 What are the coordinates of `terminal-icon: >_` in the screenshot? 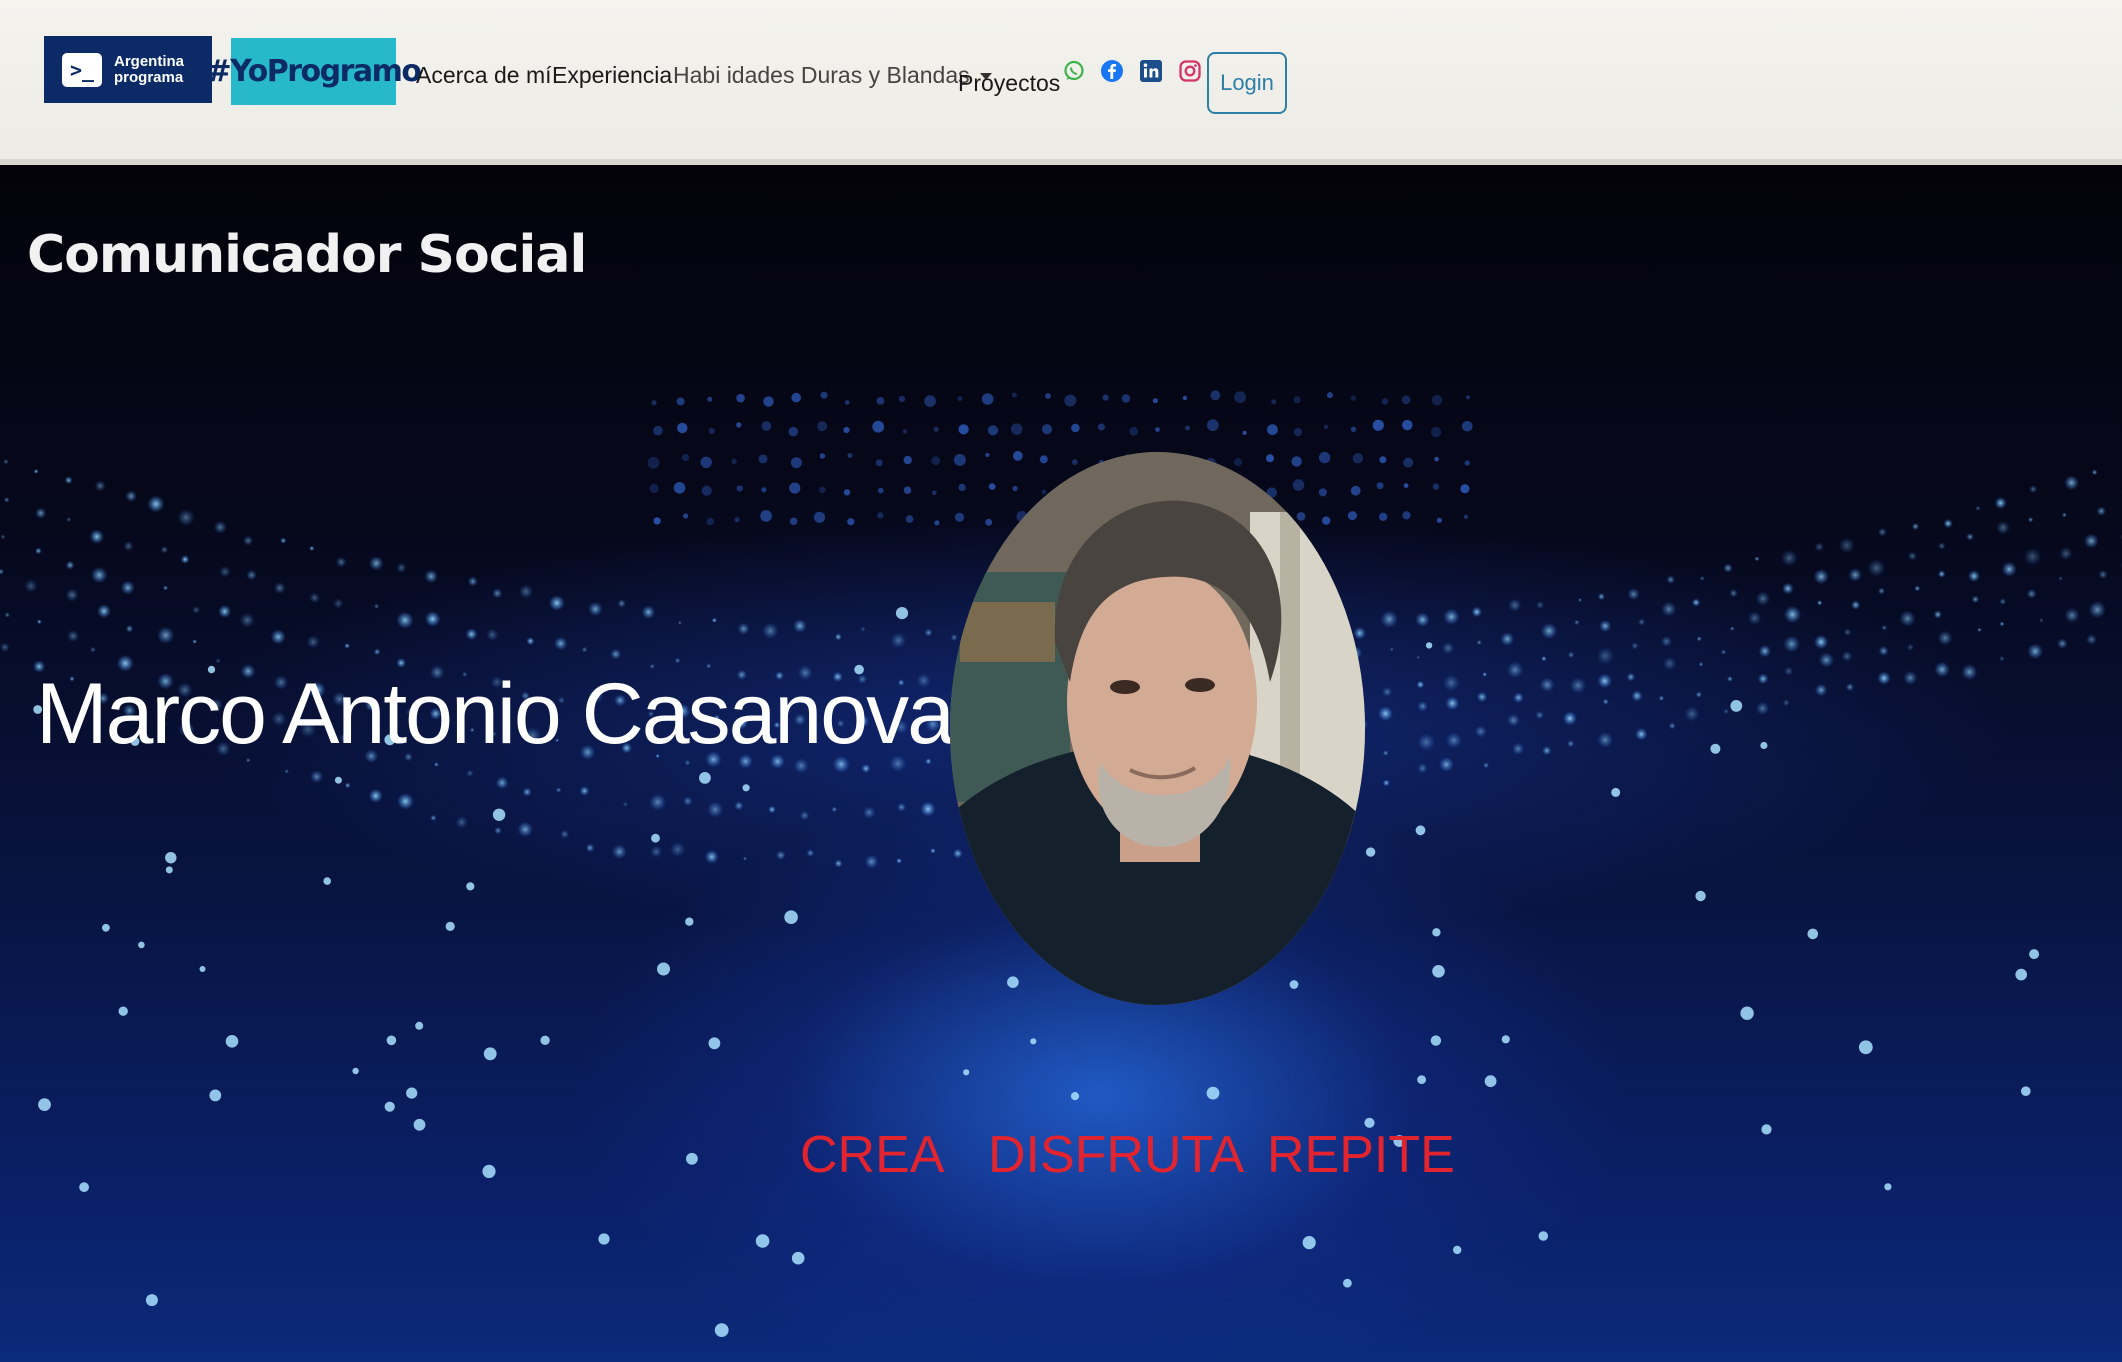 It's located at (82, 69).